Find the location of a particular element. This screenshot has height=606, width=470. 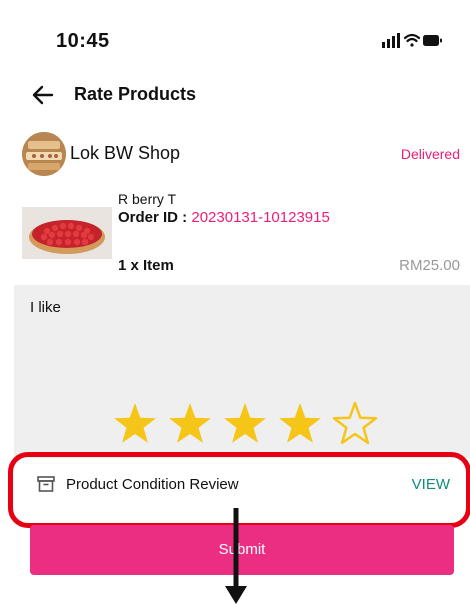

shop-name: Lok BW Shop is located at coordinates (125, 153).